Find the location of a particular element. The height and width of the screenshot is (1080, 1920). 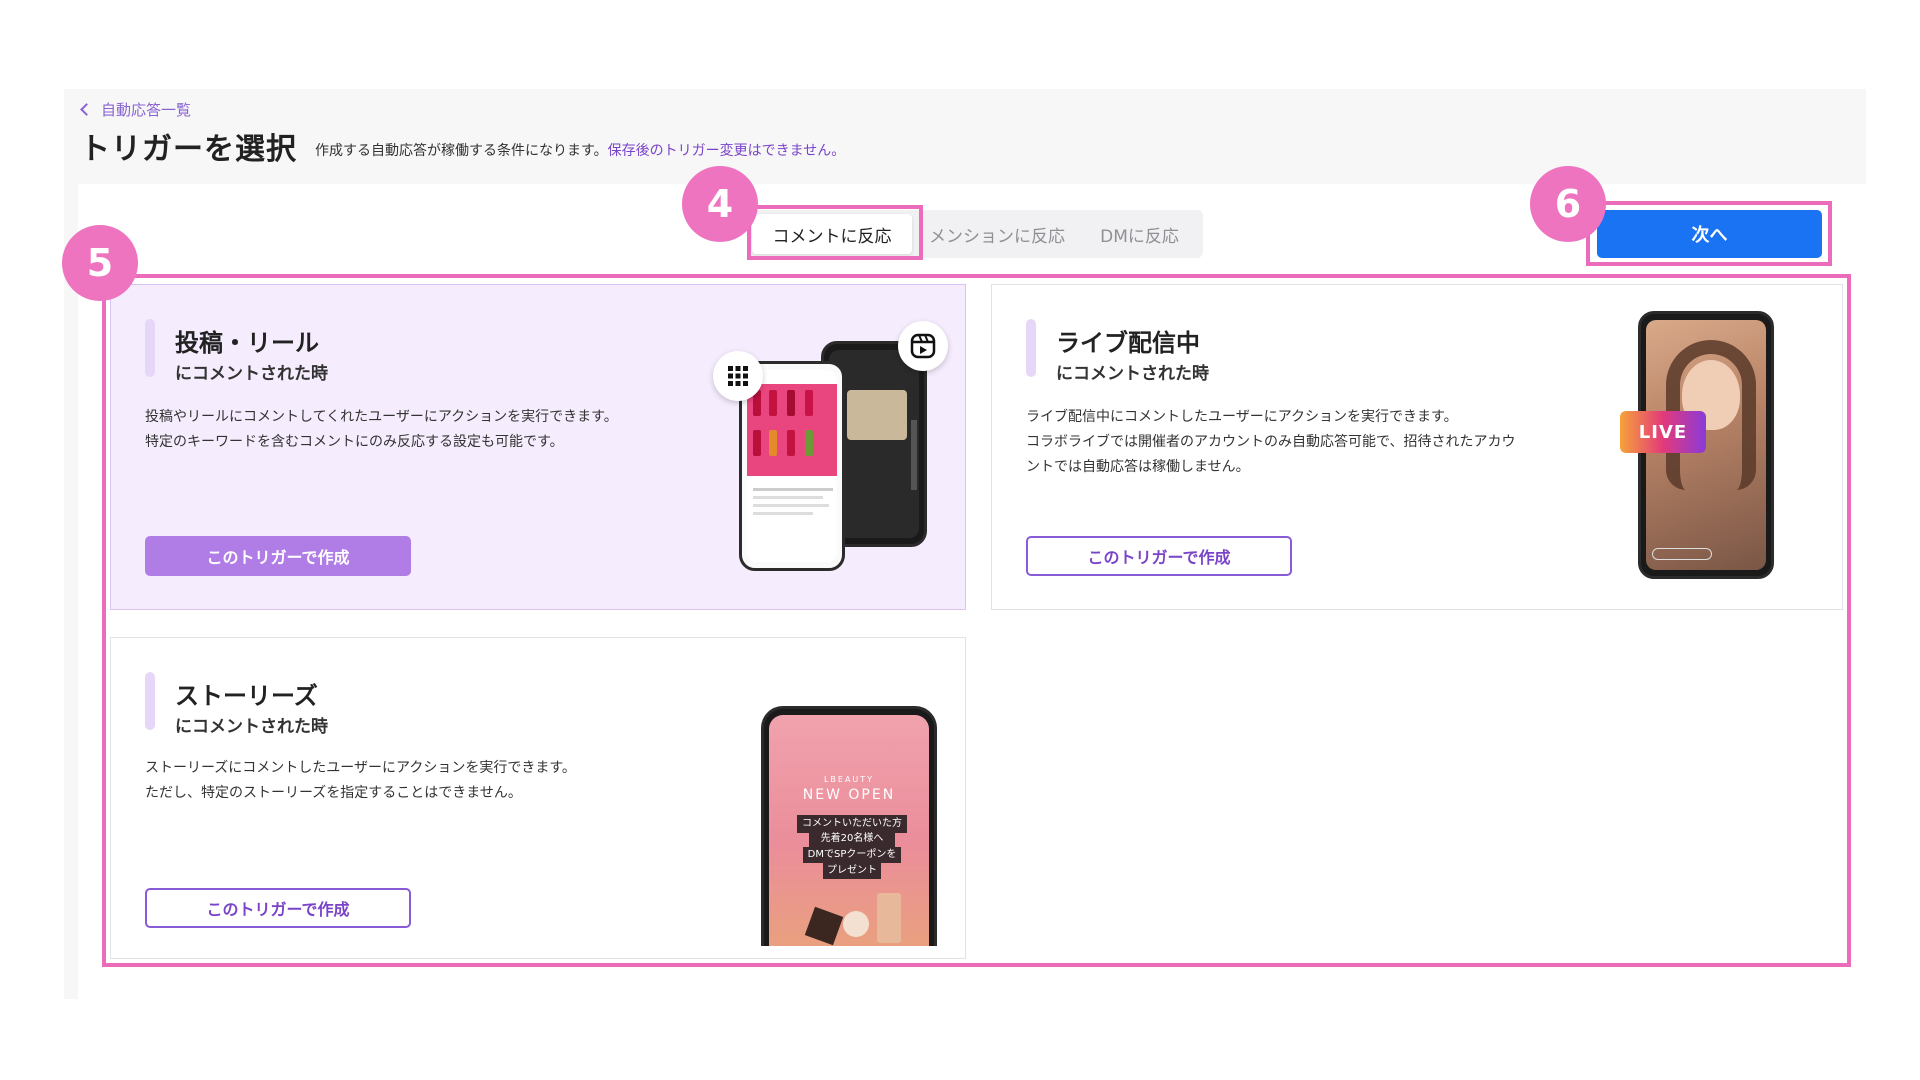

step-badge-4: 4 is located at coordinates (720, 204).